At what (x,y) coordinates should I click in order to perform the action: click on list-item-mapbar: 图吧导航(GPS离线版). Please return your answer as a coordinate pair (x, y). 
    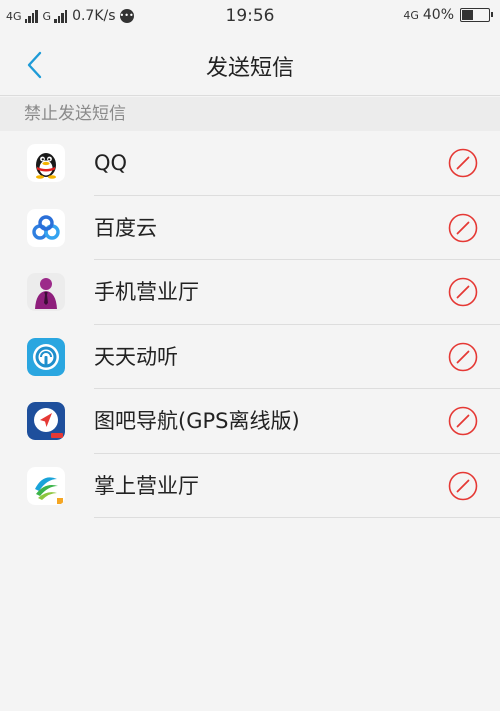
    Looking at the image, I should click on (250, 421).